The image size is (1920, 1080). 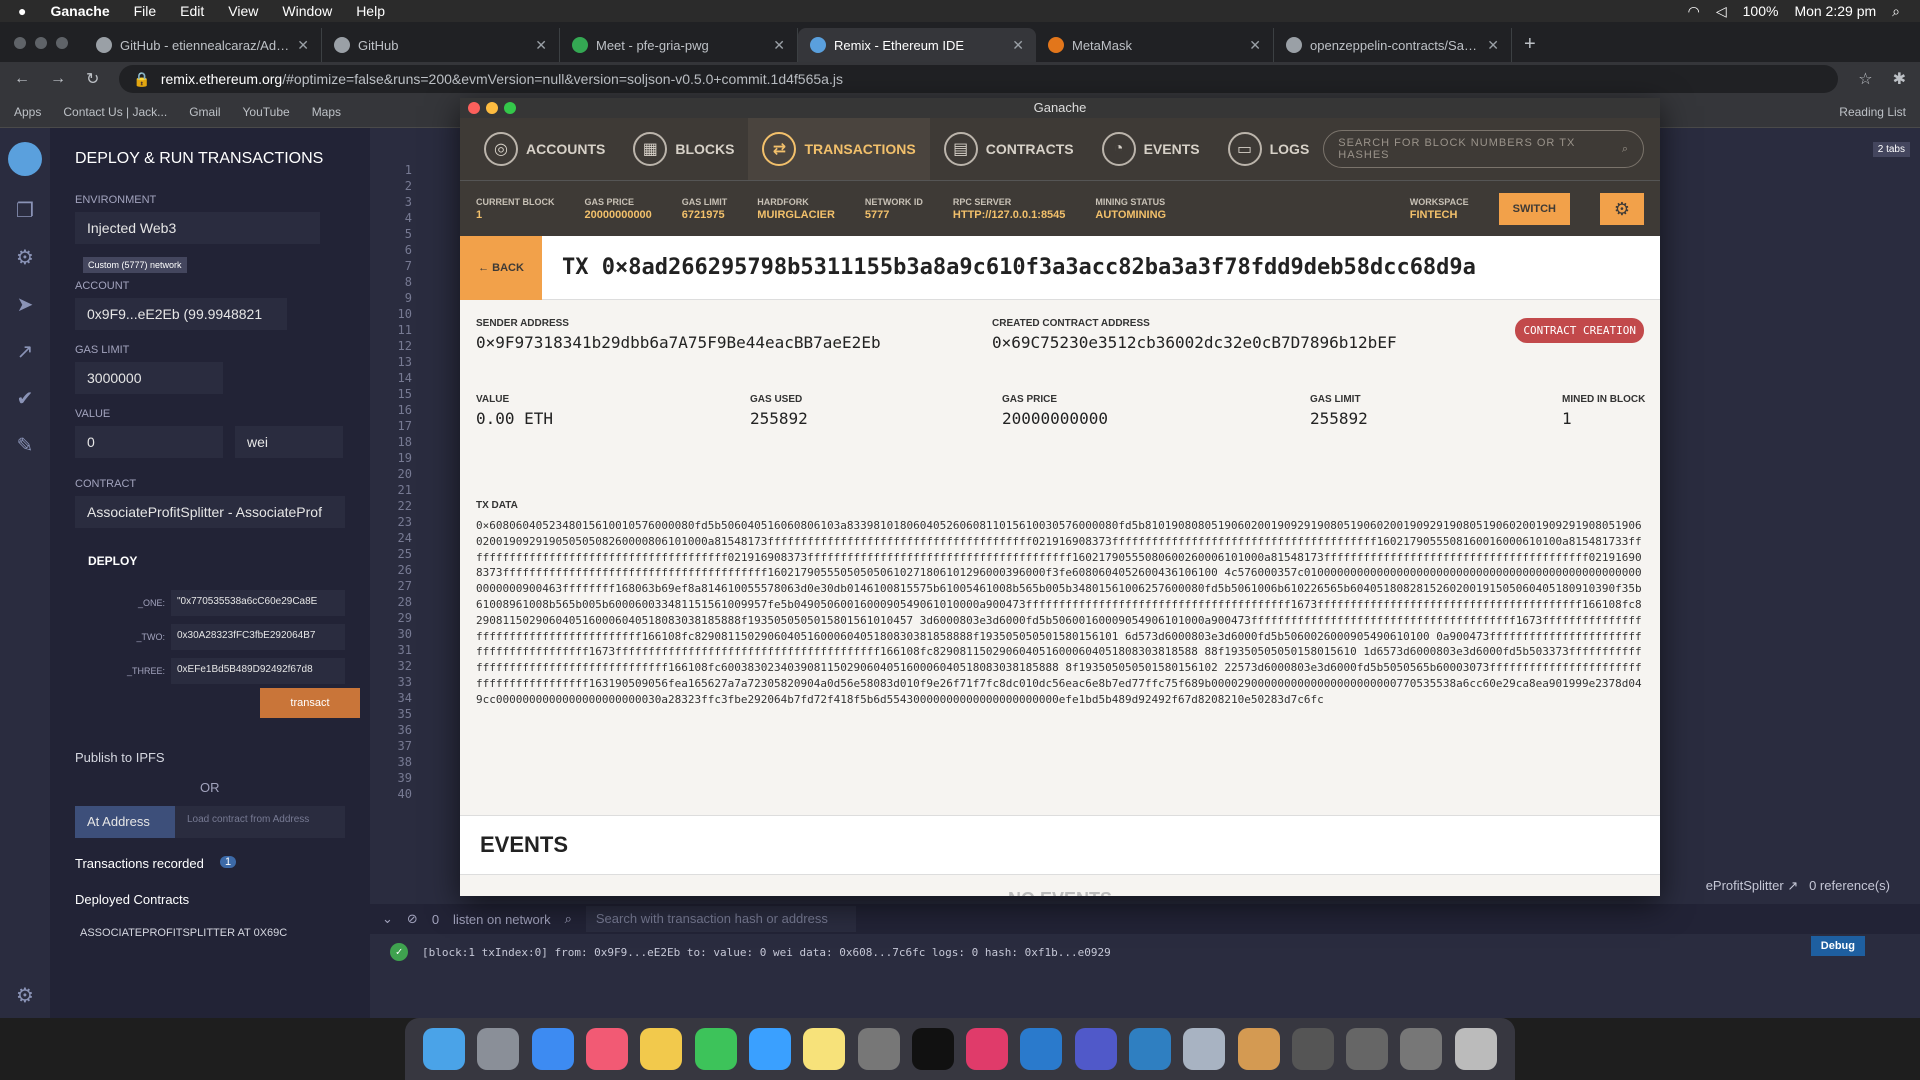 I want to click on listen-network-checkbox: listen on network, so click(x=502, y=919).